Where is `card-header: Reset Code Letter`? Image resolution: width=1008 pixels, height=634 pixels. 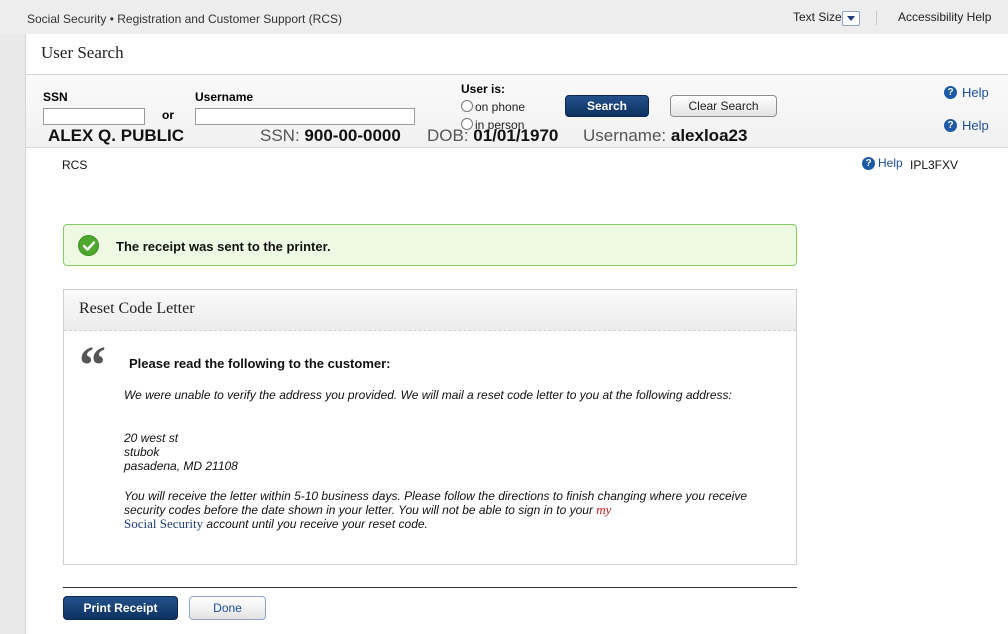
card-header: Reset Code Letter is located at coordinates (430, 310).